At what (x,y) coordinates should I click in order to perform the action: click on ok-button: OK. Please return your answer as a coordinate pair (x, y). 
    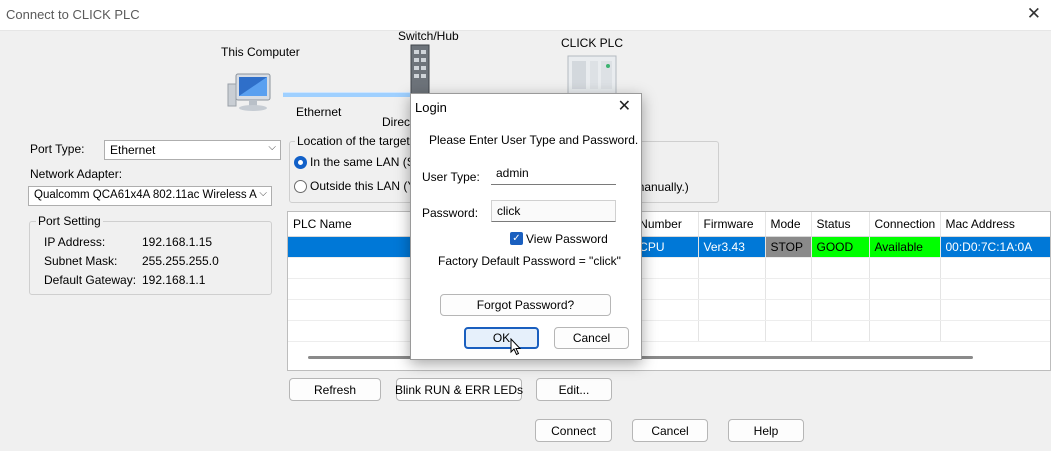
    Looking at the image, I should click on (501, 338).